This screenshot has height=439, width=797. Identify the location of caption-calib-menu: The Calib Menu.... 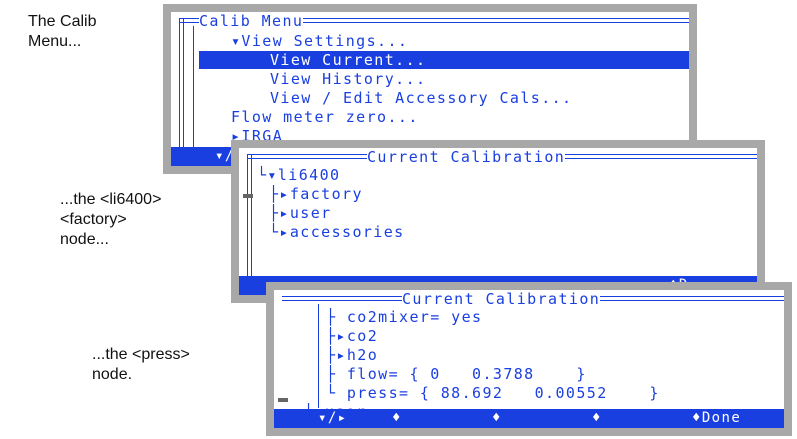
(62, 31).